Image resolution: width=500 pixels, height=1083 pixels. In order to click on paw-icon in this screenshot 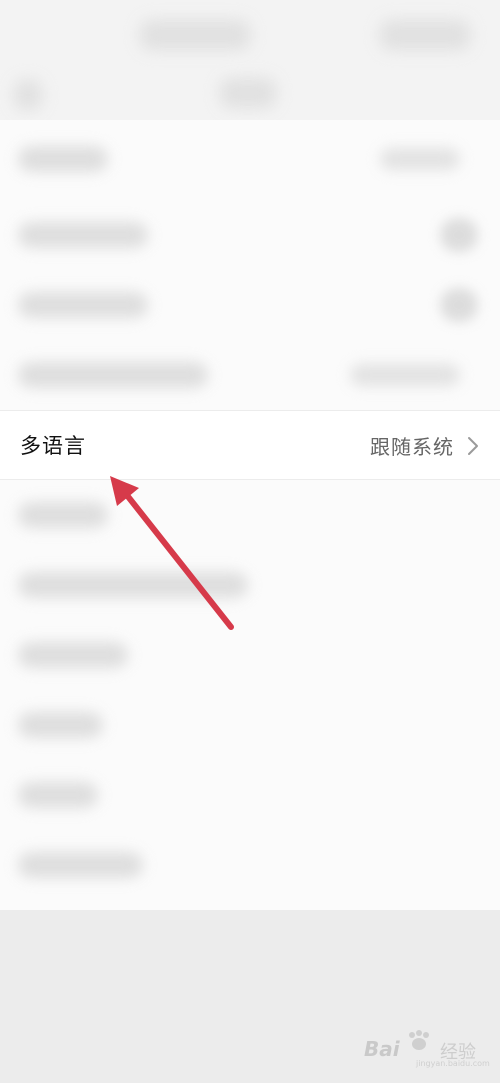, I will do `click(419, 1040)`.